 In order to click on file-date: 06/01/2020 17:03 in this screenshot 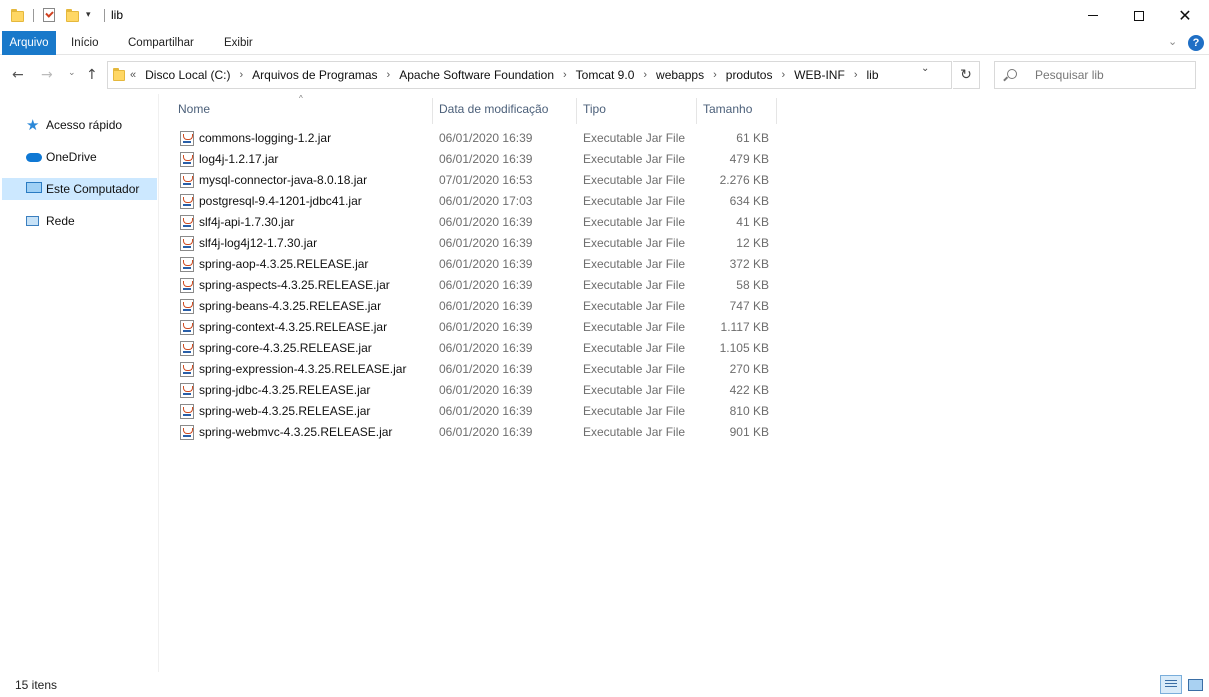, I will do `click(486, 201)`.